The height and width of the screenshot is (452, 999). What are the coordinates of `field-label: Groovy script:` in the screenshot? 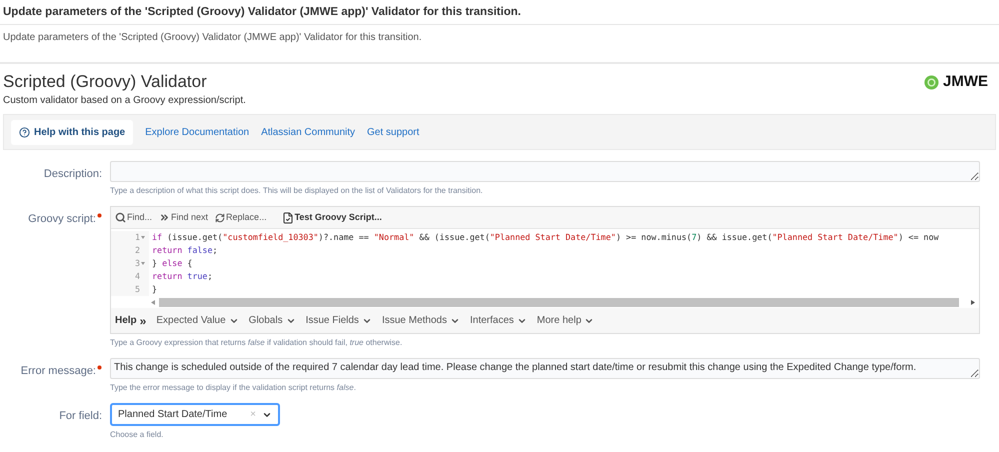 It's located at (62, 220).